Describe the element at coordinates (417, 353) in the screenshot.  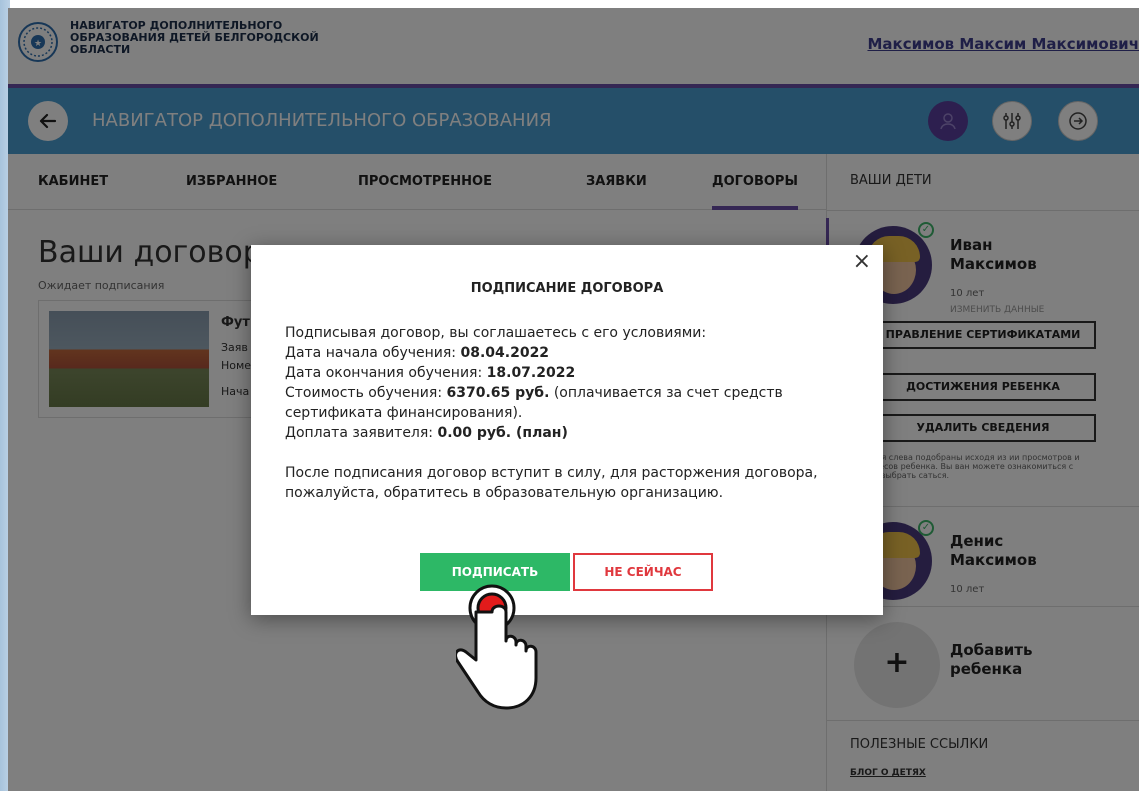
I see `start-date-line: Дата начала обучения: 08.04.2022` at that location.